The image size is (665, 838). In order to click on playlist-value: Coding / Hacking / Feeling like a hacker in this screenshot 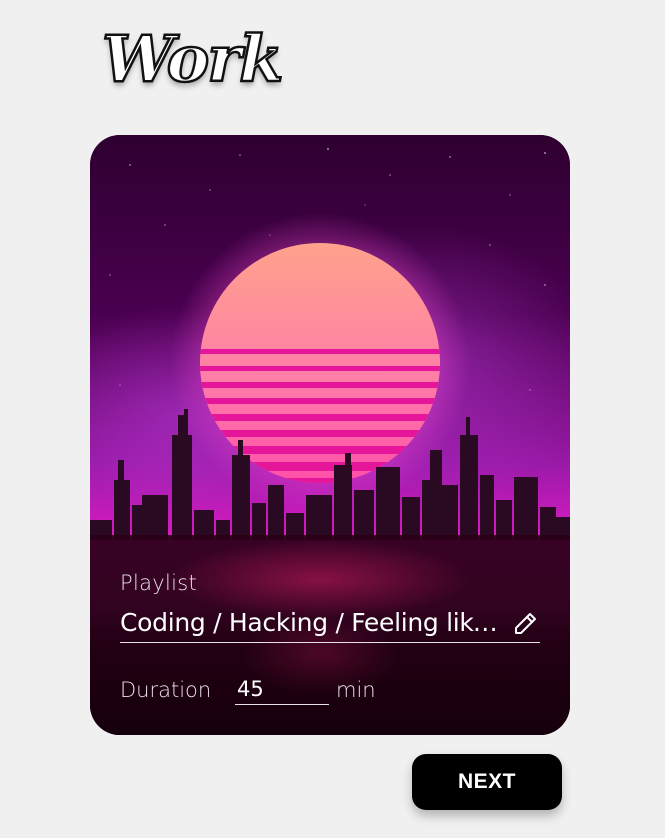, I will do `click(311, 622)`.